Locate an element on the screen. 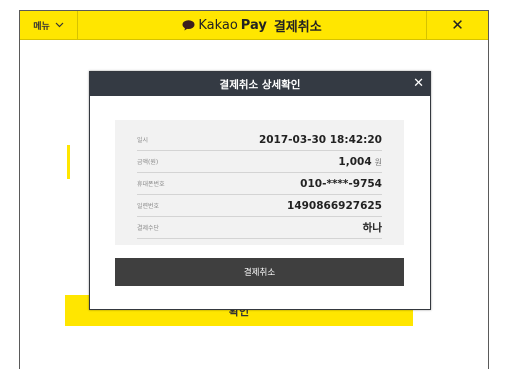 The width and height of the screenshot is (506, 369). detail-value: 하나 is located at coordinates (372, 228).